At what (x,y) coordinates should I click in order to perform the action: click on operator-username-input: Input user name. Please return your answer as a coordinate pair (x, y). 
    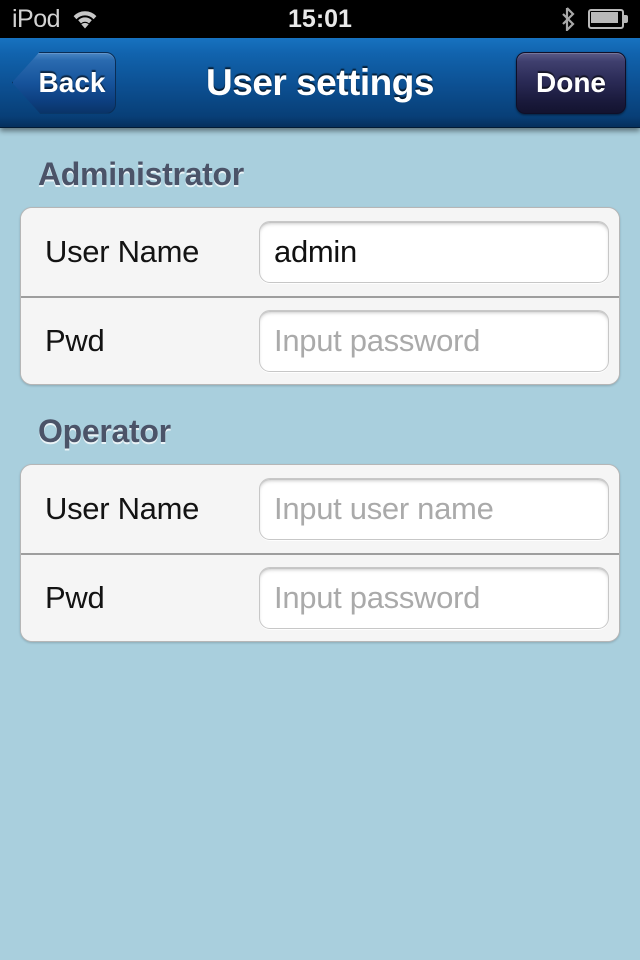
    Looking at the image, I should click on (434, 509).